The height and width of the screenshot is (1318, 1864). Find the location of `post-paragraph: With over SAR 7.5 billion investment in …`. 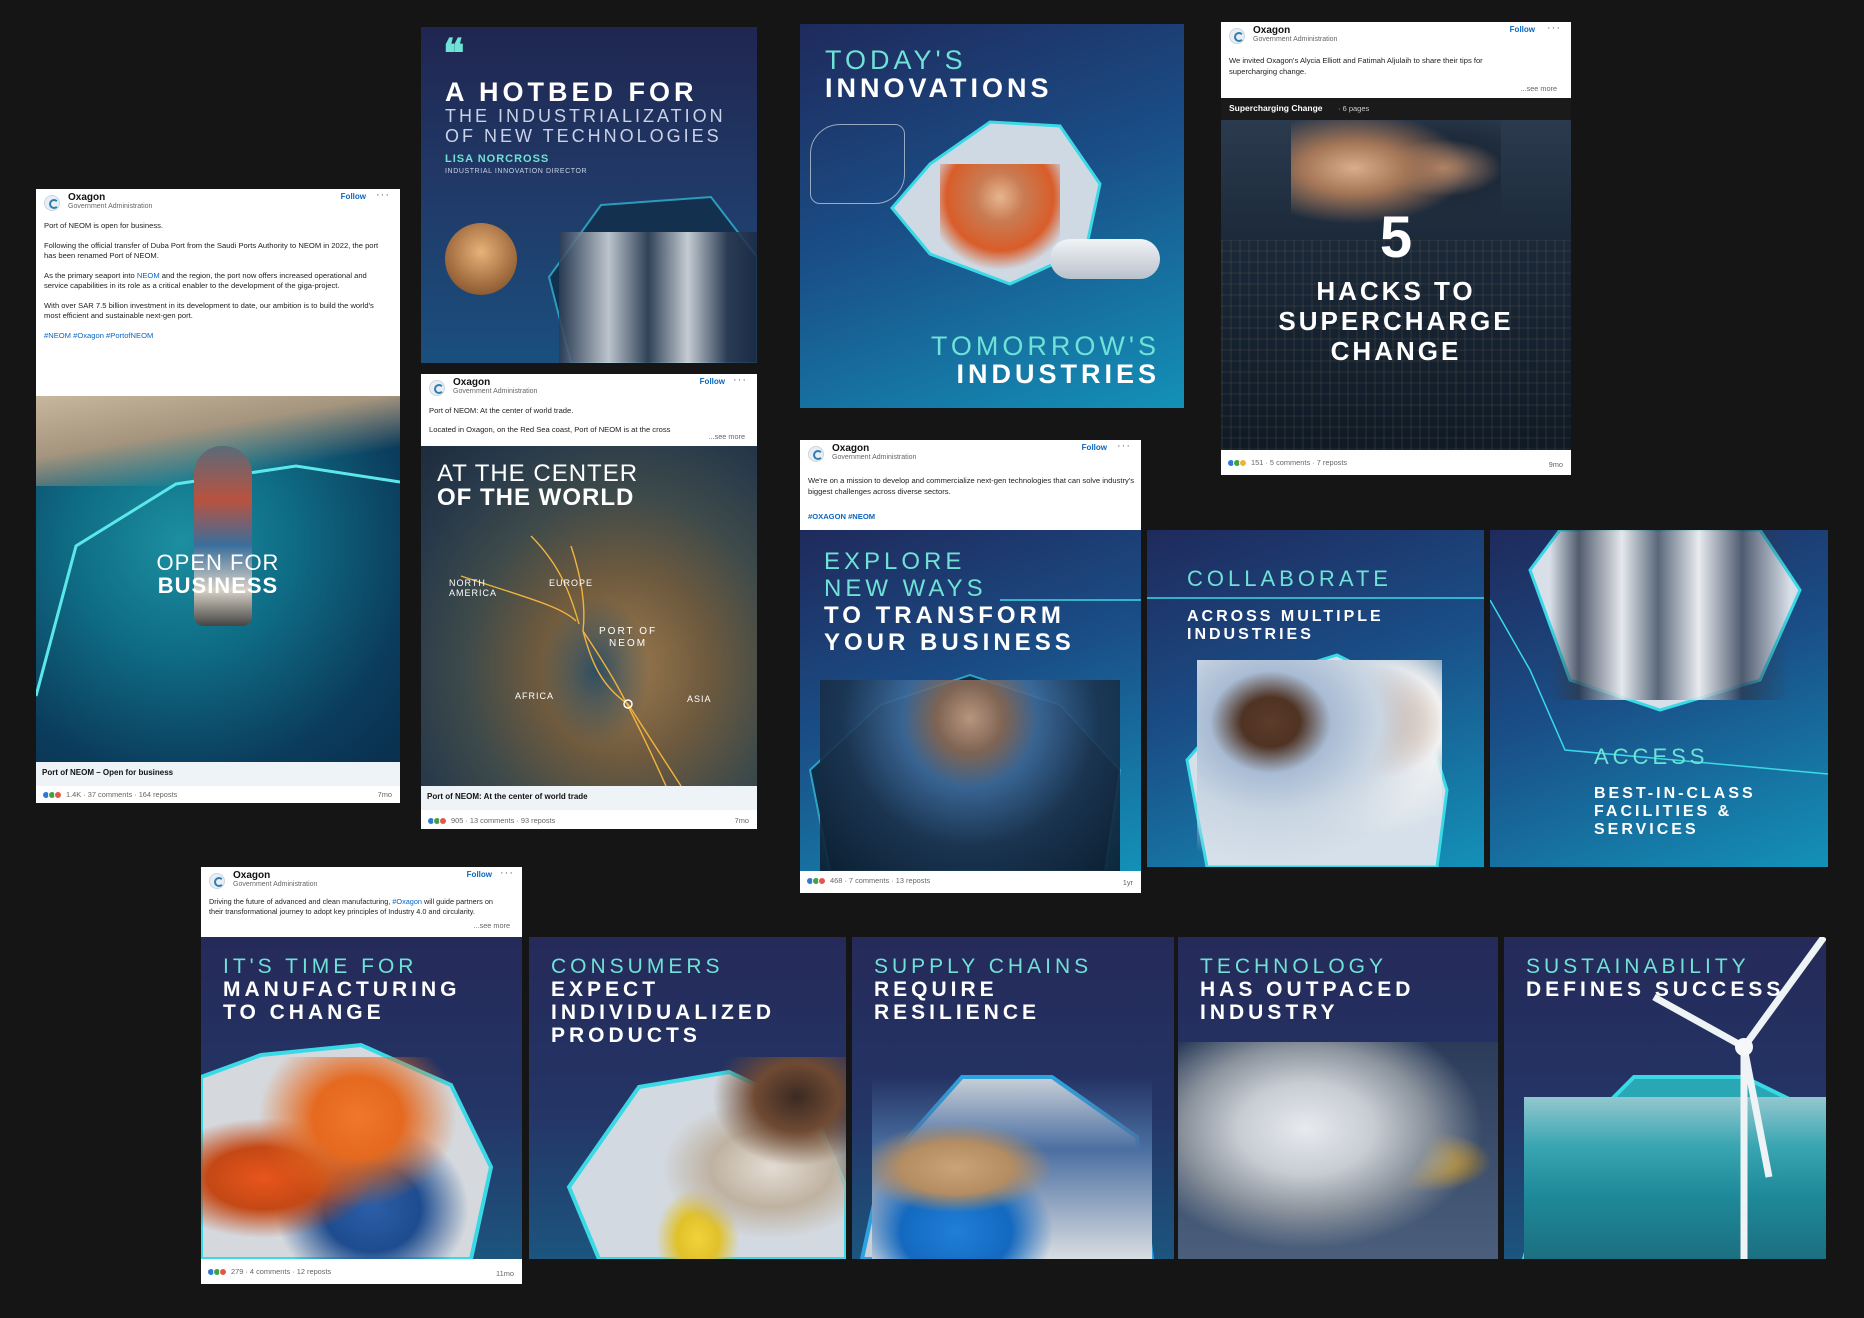

post-paragraph: With over SAR 7.5 billion investment in … is located at coordinates (209, 310).